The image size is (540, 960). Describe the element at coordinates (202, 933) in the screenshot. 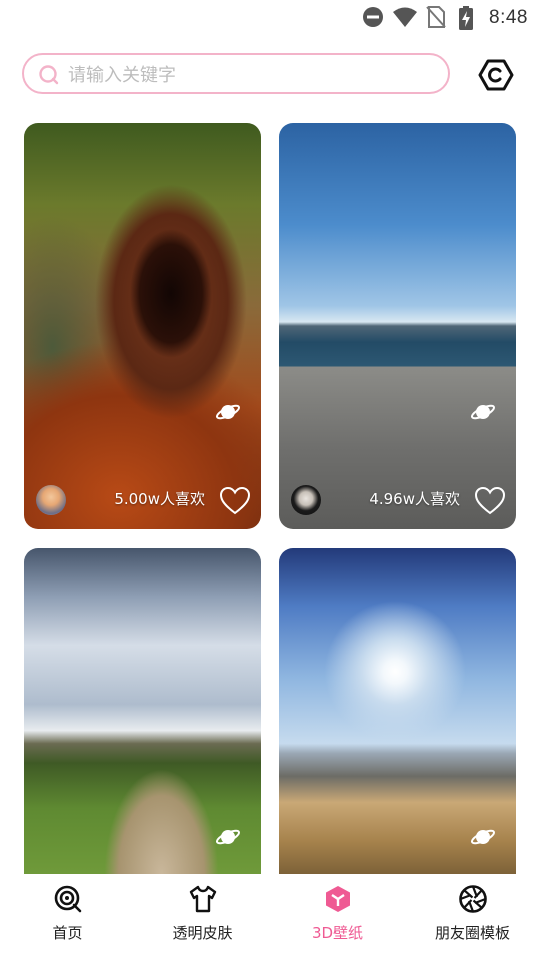

I see `nav-label: 透明皮肤` at that location.